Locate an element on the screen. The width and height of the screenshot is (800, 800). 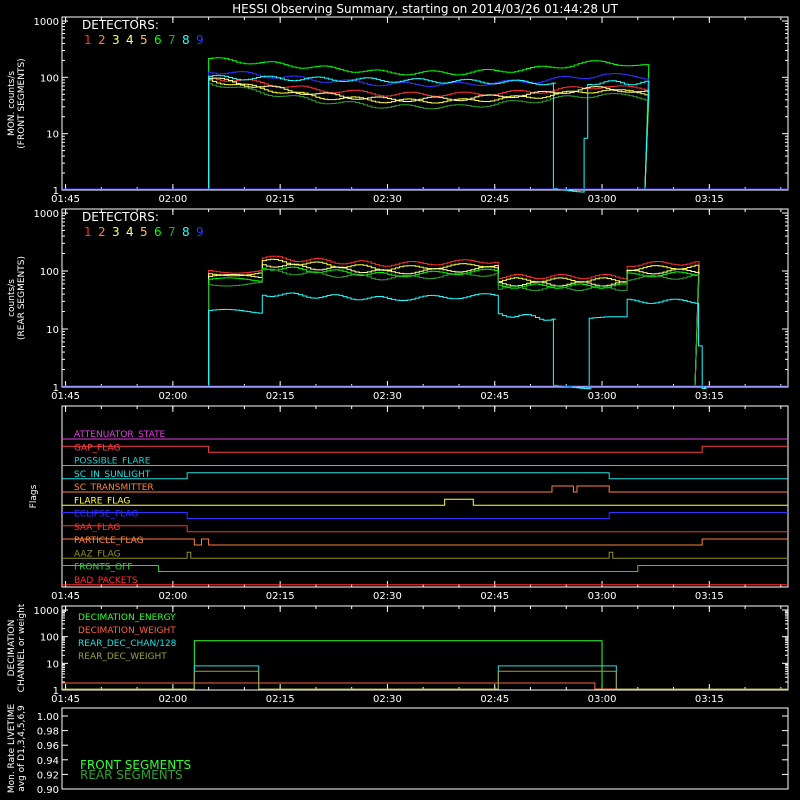
livetime-legend: FRONT SEGMENTSREAR SEGMENTS is located at coordinates (135, 770).